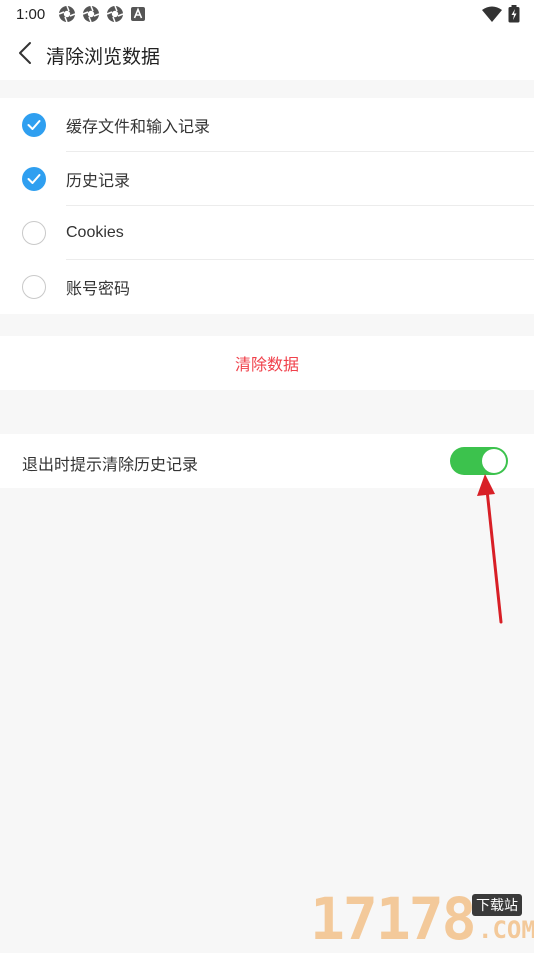  What do you see at coordinates (98, 289) in the screenshot?
I see `option-label: 账号密码` at bounding box center [98, 289].